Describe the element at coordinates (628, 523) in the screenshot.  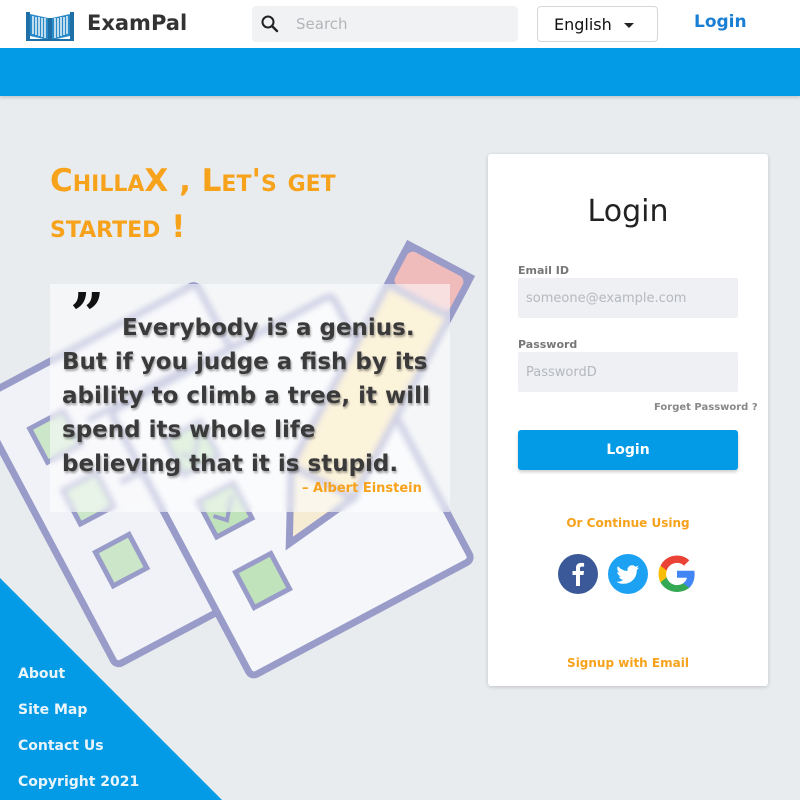
I see `or-continue-label: Or Continue Using` at that location.